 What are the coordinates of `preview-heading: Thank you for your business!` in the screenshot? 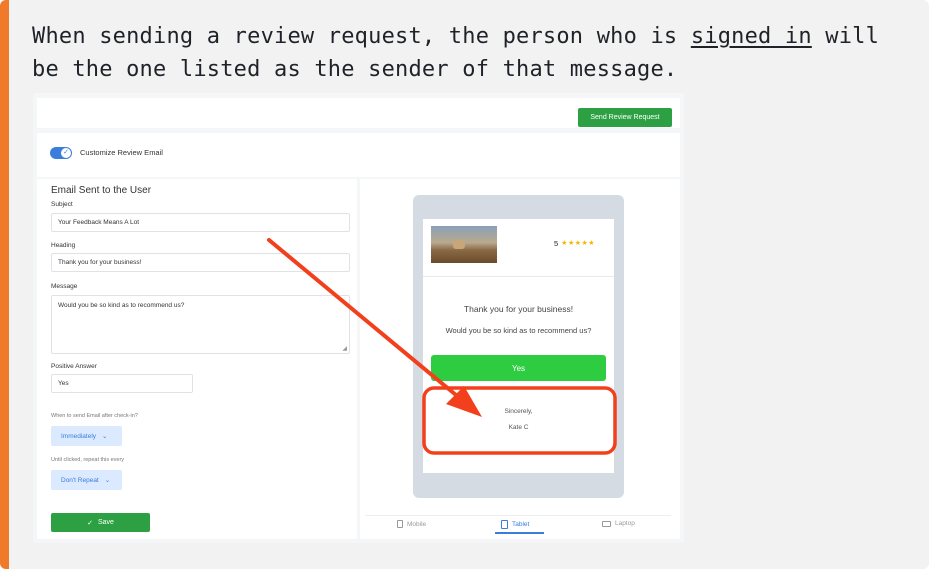 It's located at (518, 309).